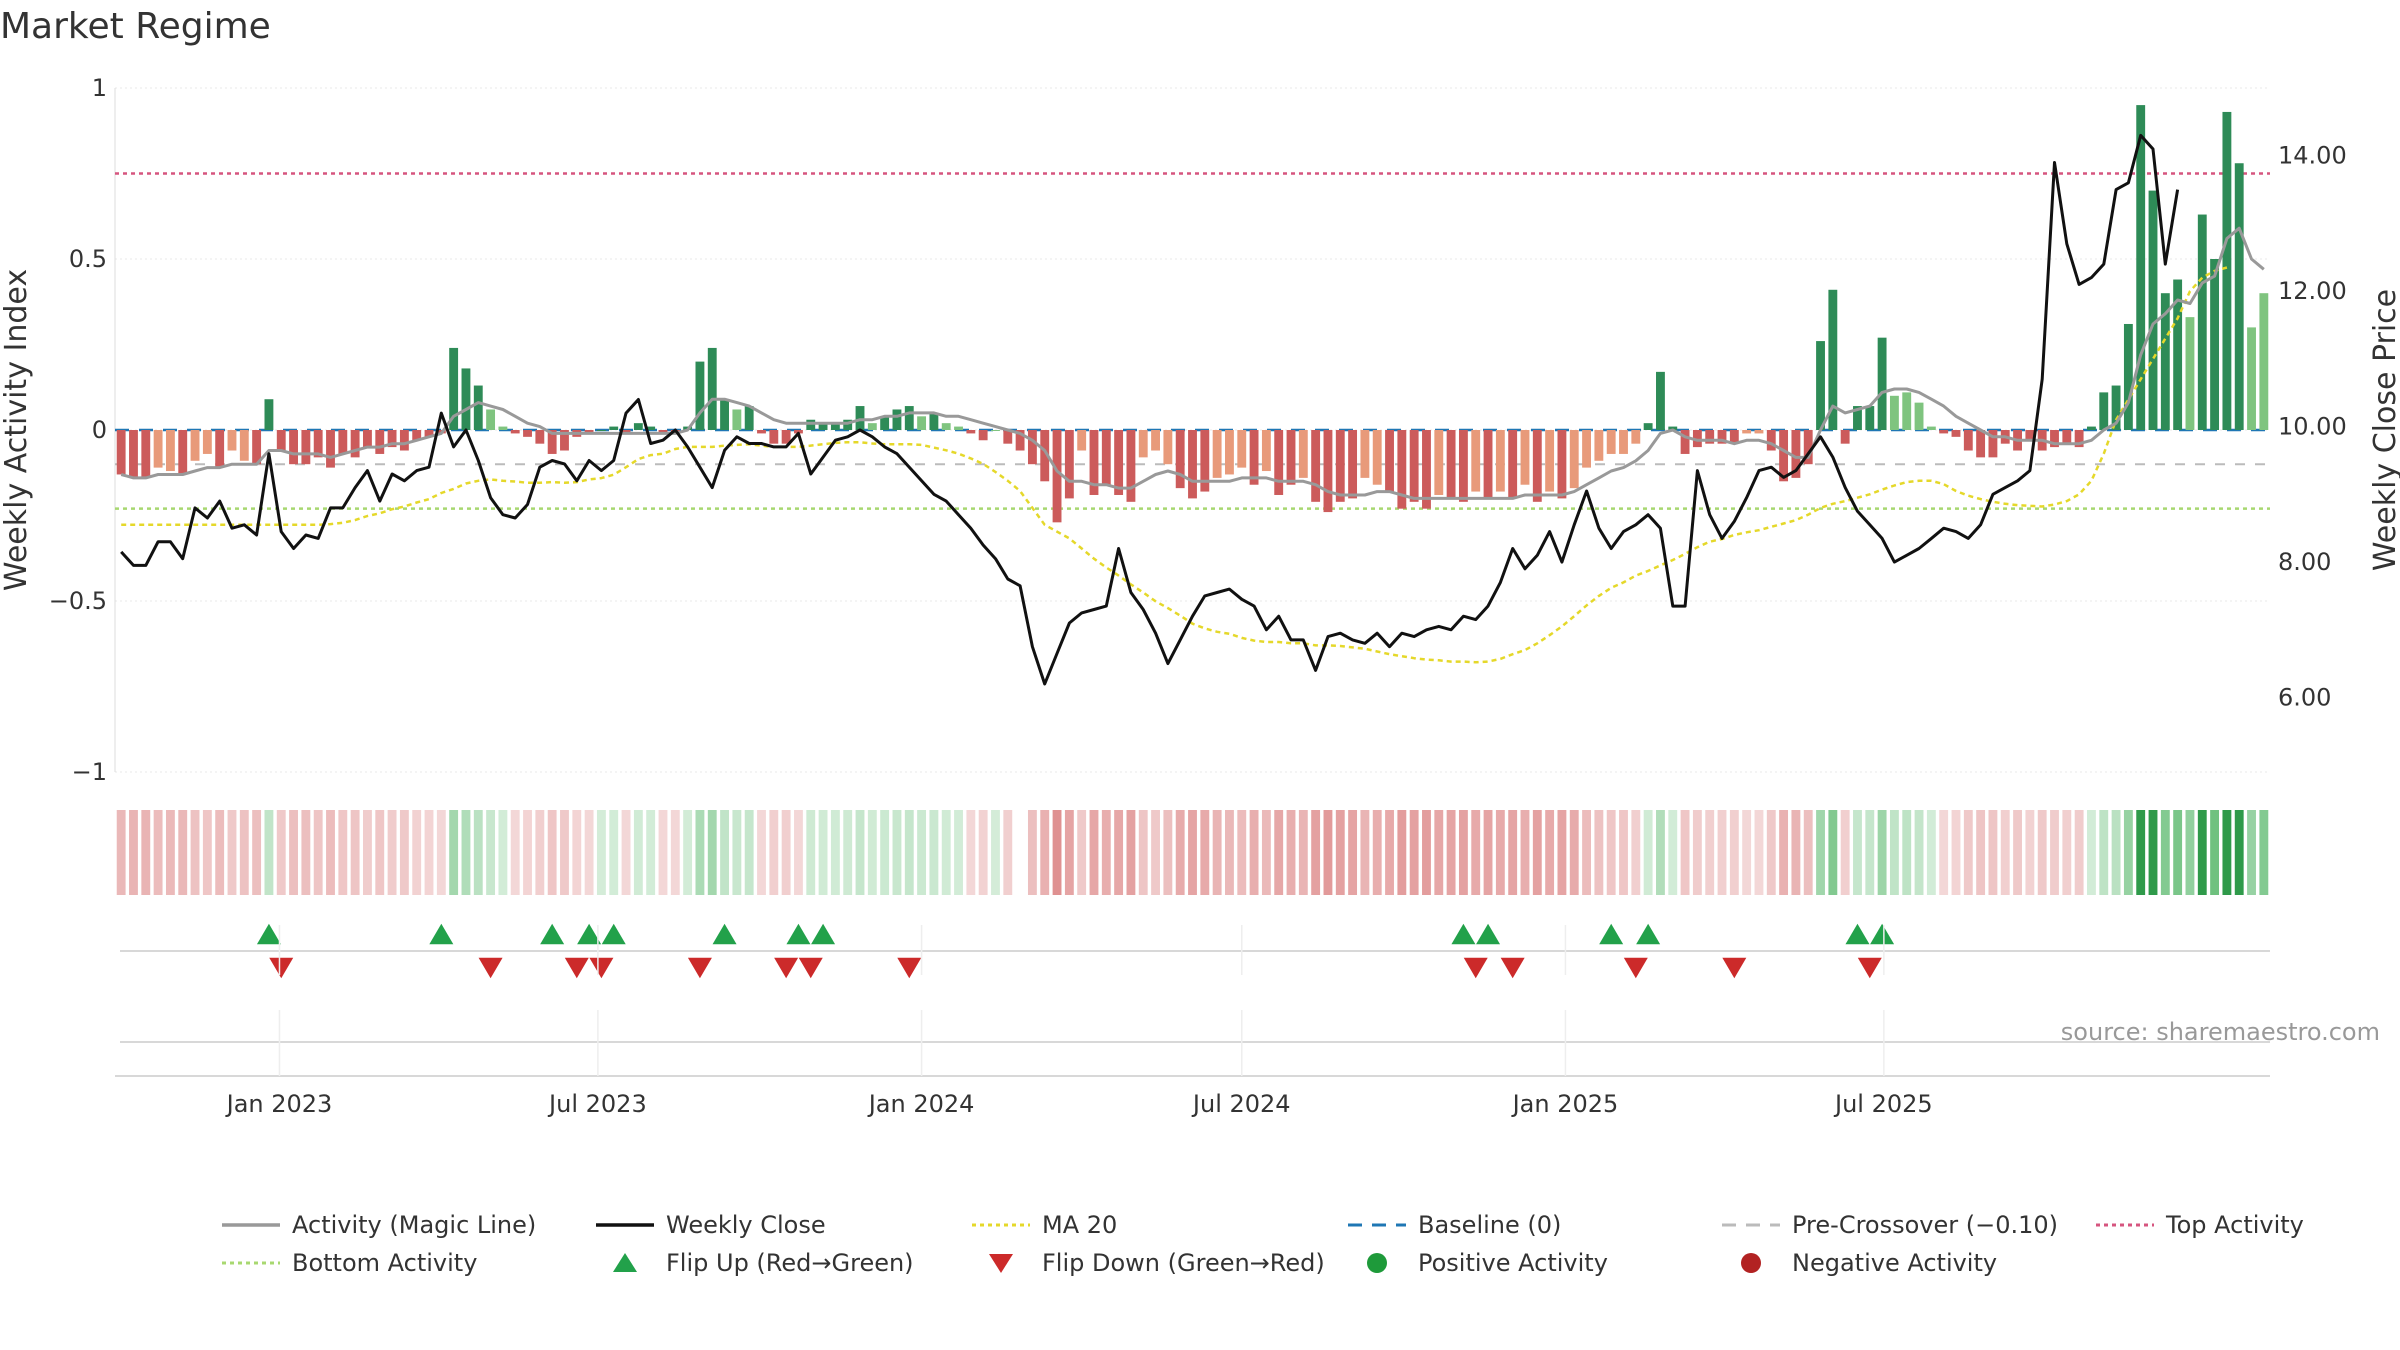  Describe the element at coordinates (89, 772) in the screenshot. I see `y-left-tick-label: −1` at that location.